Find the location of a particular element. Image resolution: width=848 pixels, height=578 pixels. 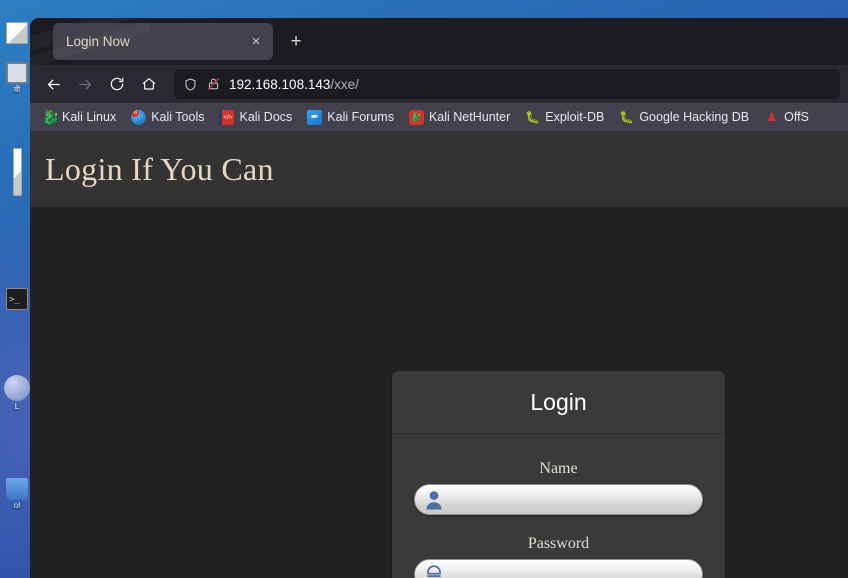

name-field-wrap is located at coordinates (558, 499).